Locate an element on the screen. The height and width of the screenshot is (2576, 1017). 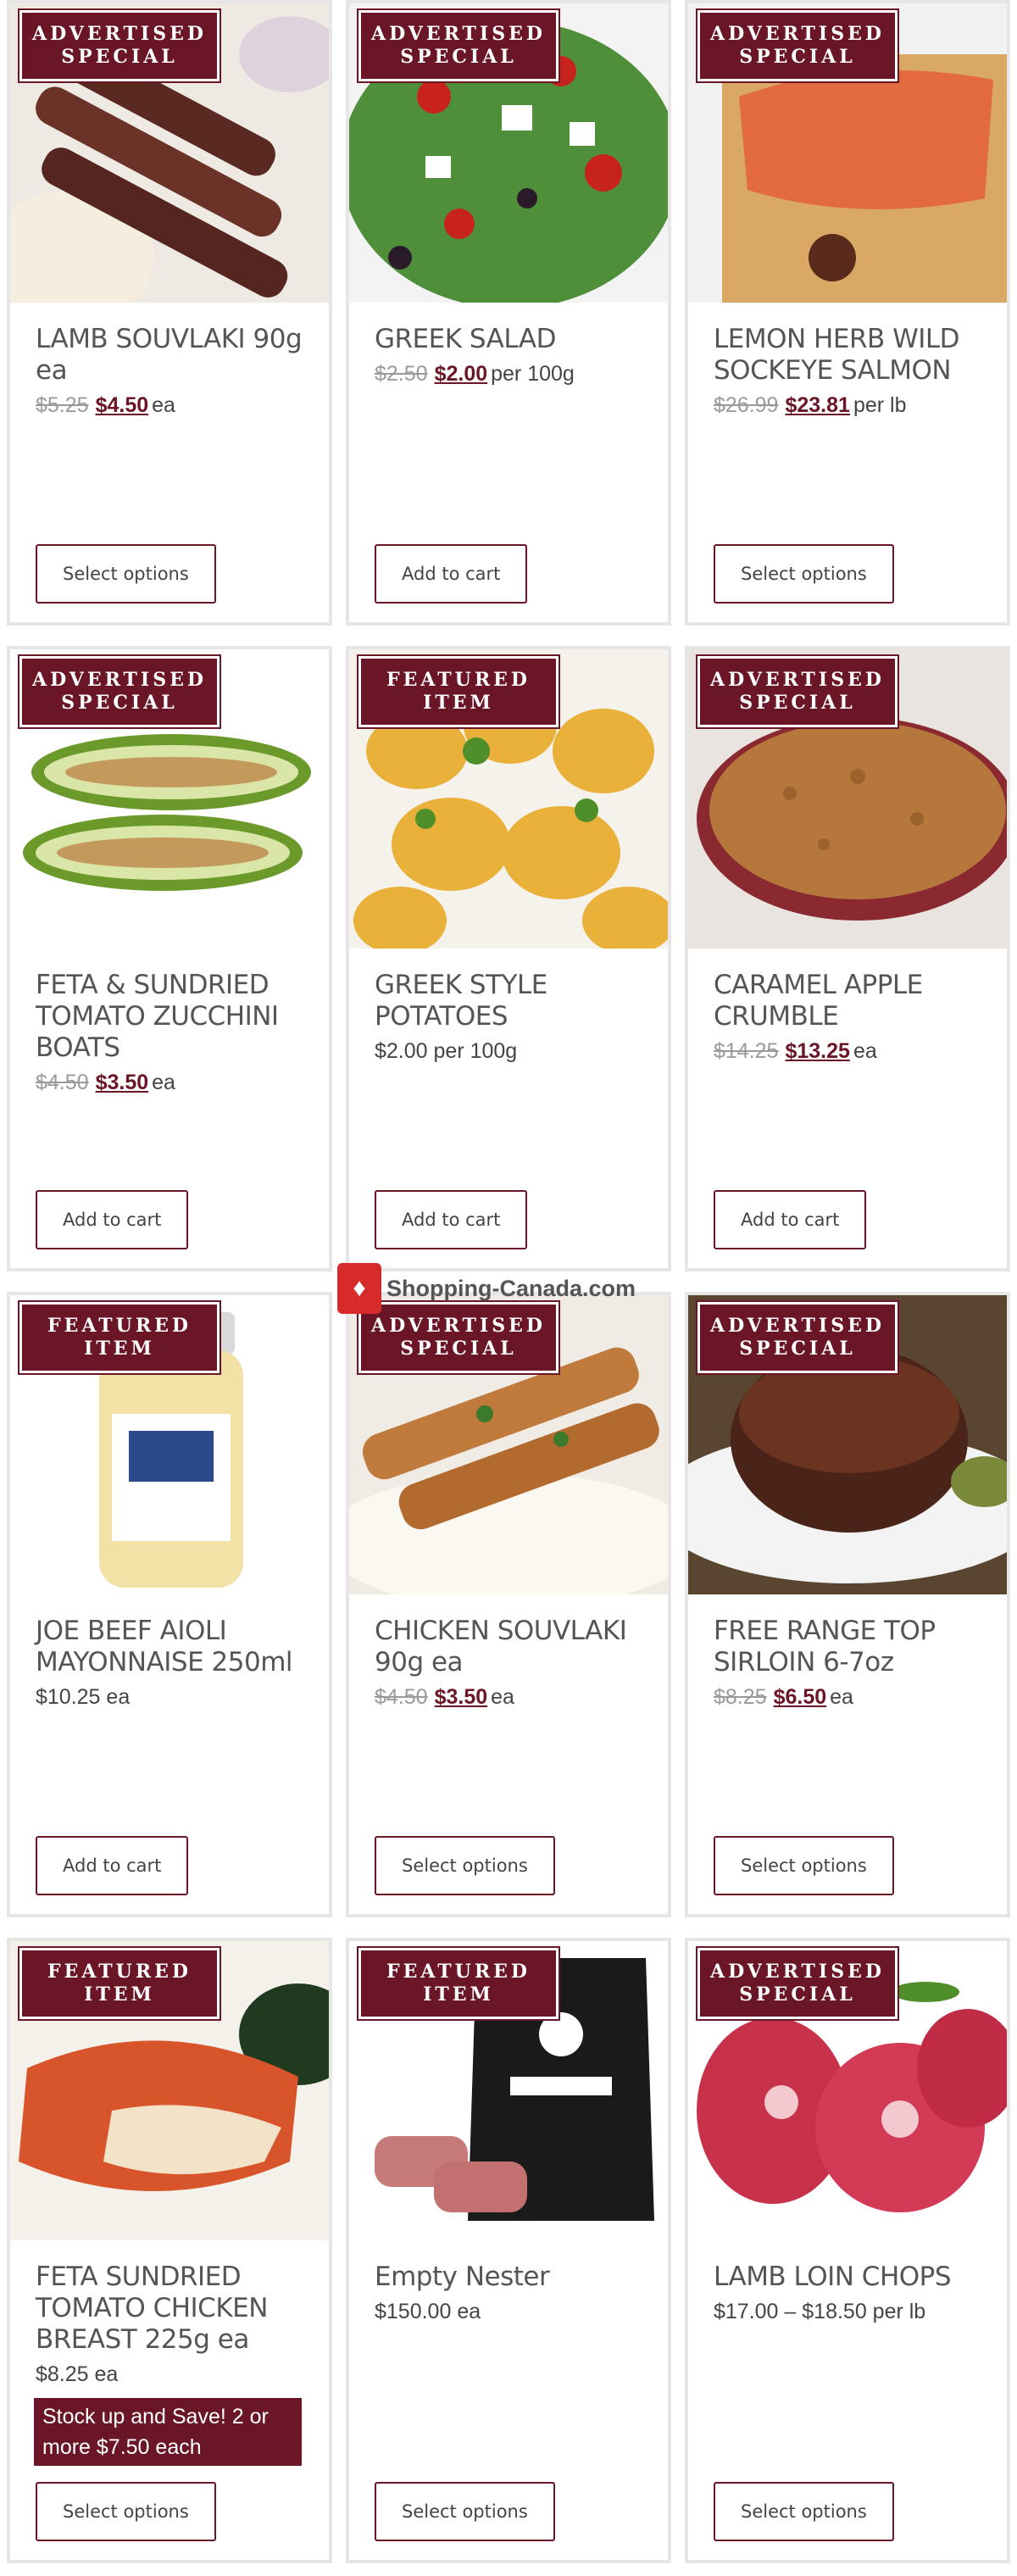
product-price: $8.25 $6.50 ea is located at coordinates (852, 1697).